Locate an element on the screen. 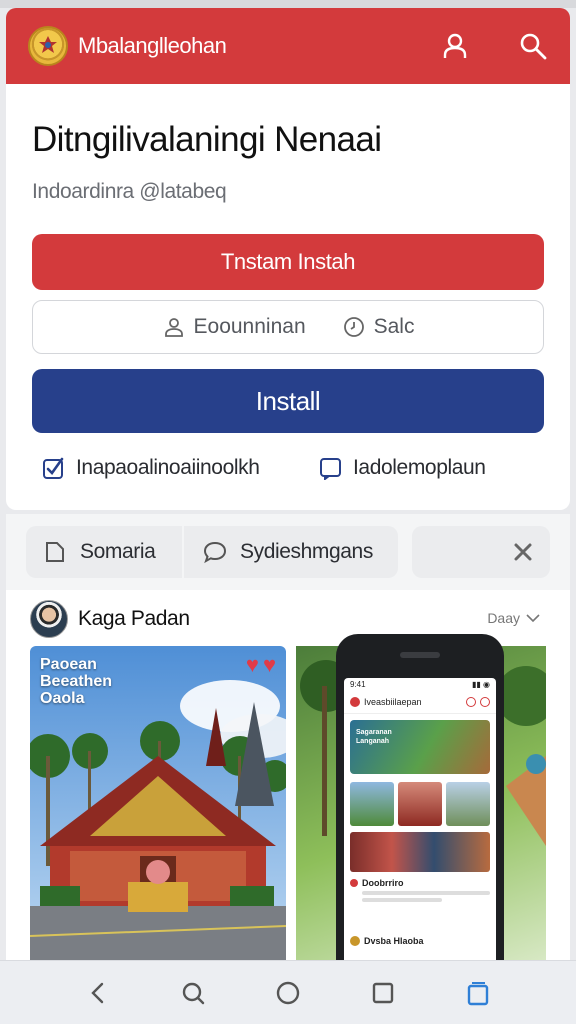 Image resolution: width=576 pixels, height=1024 pixels. primary-button: Tnstam Instah is located at coordinates (288, 262).